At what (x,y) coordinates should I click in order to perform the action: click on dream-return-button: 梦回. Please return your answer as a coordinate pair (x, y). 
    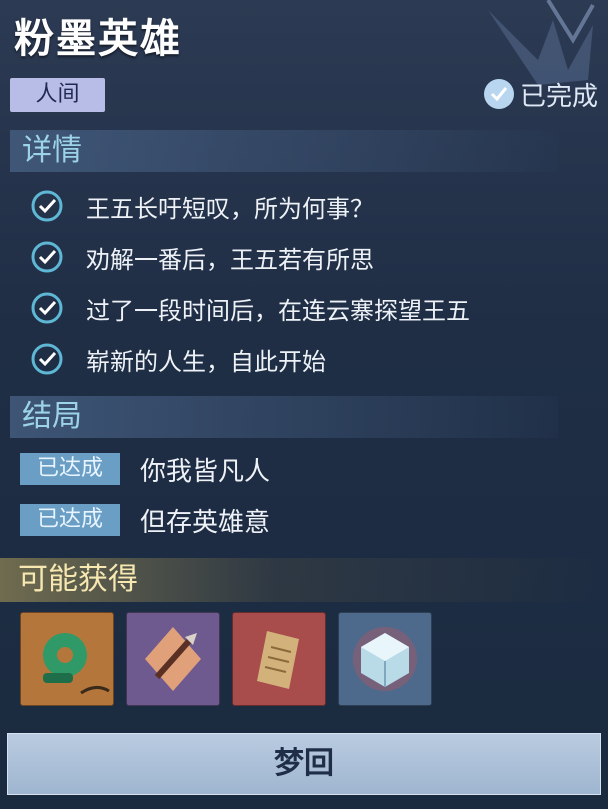
    Looking at the image, I should click on (304, 764).